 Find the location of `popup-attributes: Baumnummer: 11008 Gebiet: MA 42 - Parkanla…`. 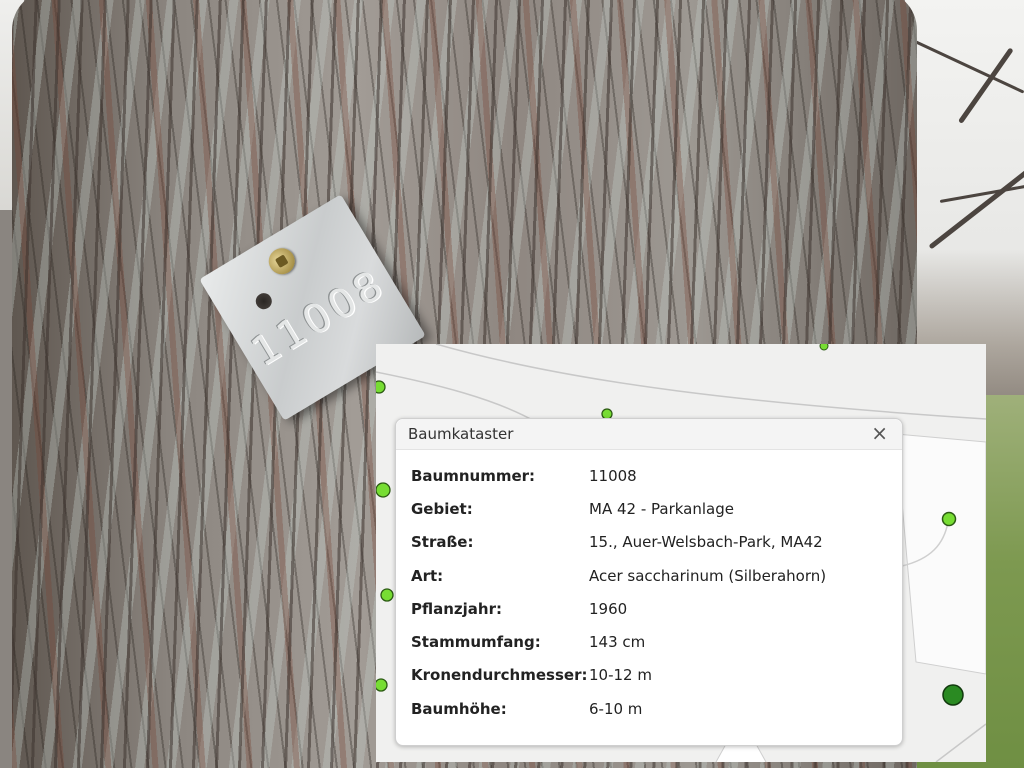

popup-attributes: Baumnummer: 11008 Gebiet: MA 42 - Parkanla… is located at coordinates (618, 592).